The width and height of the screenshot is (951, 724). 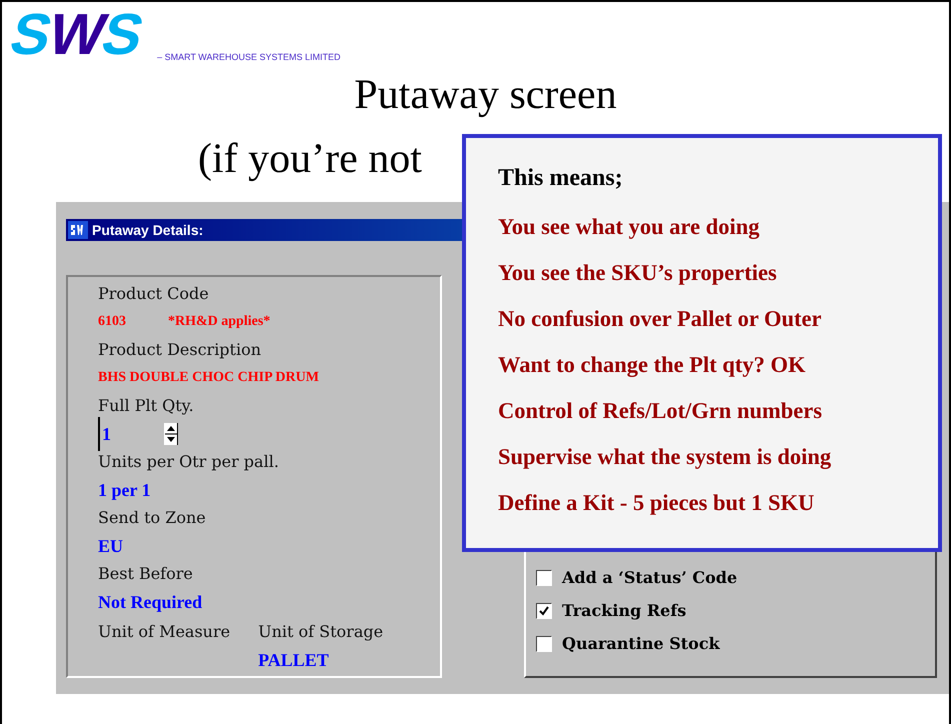 I want to click on app-icon, so click(x=78, y=230).